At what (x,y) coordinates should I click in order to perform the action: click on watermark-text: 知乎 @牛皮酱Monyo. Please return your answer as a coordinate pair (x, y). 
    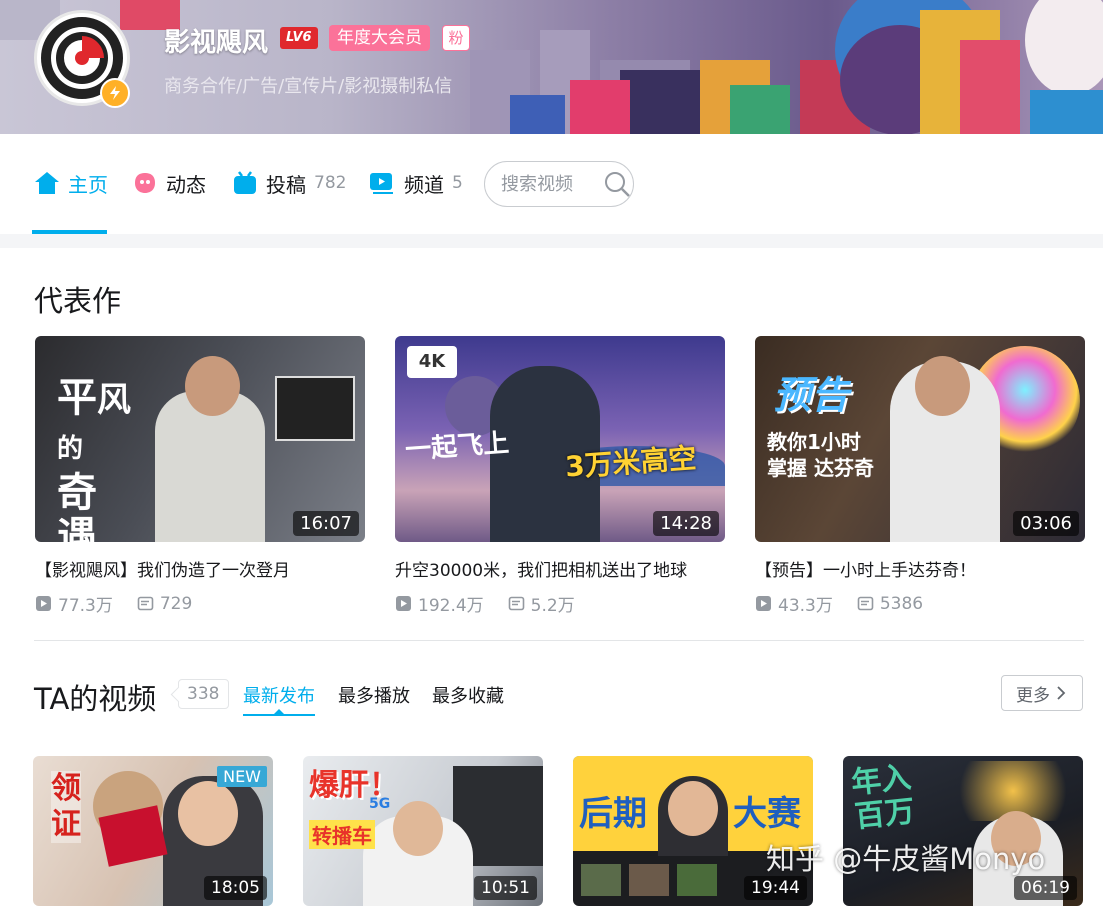
    Looking at the image, I should click on (906, 859).